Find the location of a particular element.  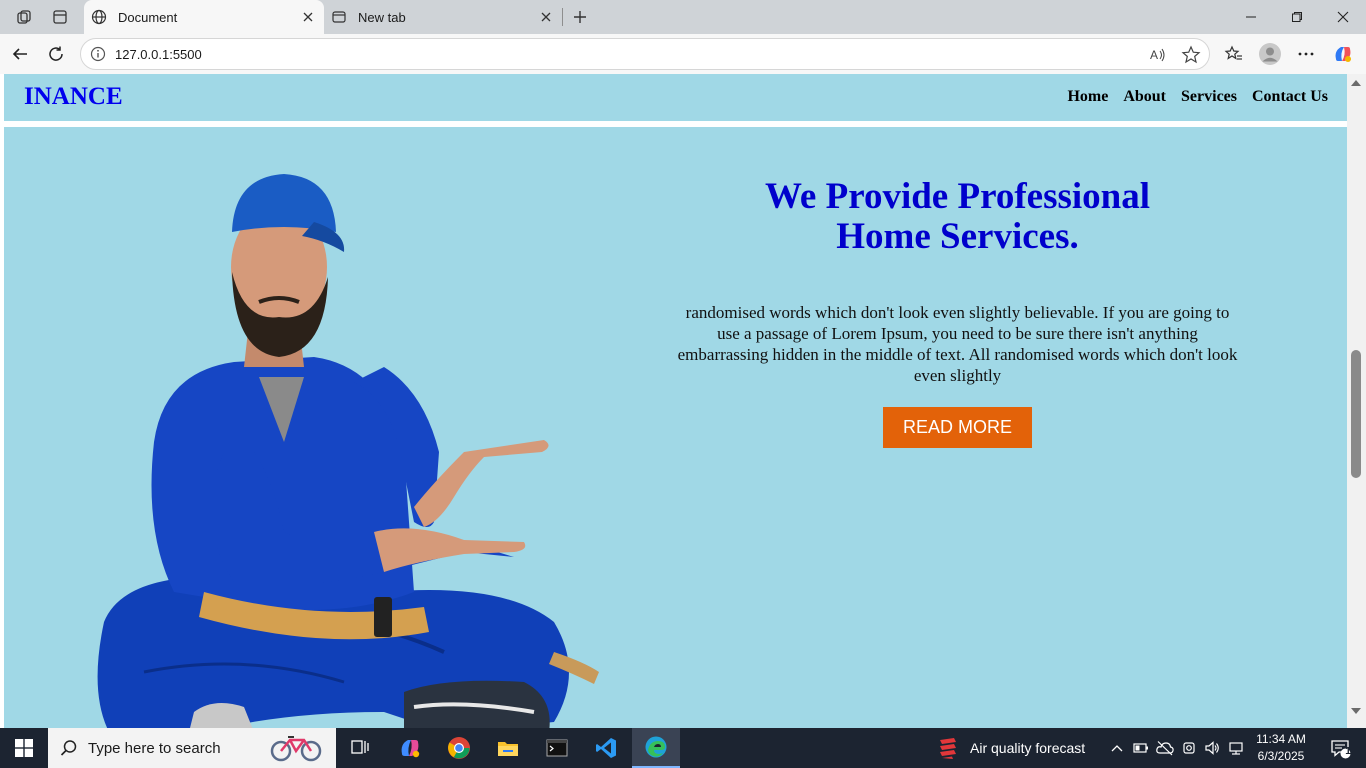

clock-time: 11:34 AM is located at coordinates (1281, 739).